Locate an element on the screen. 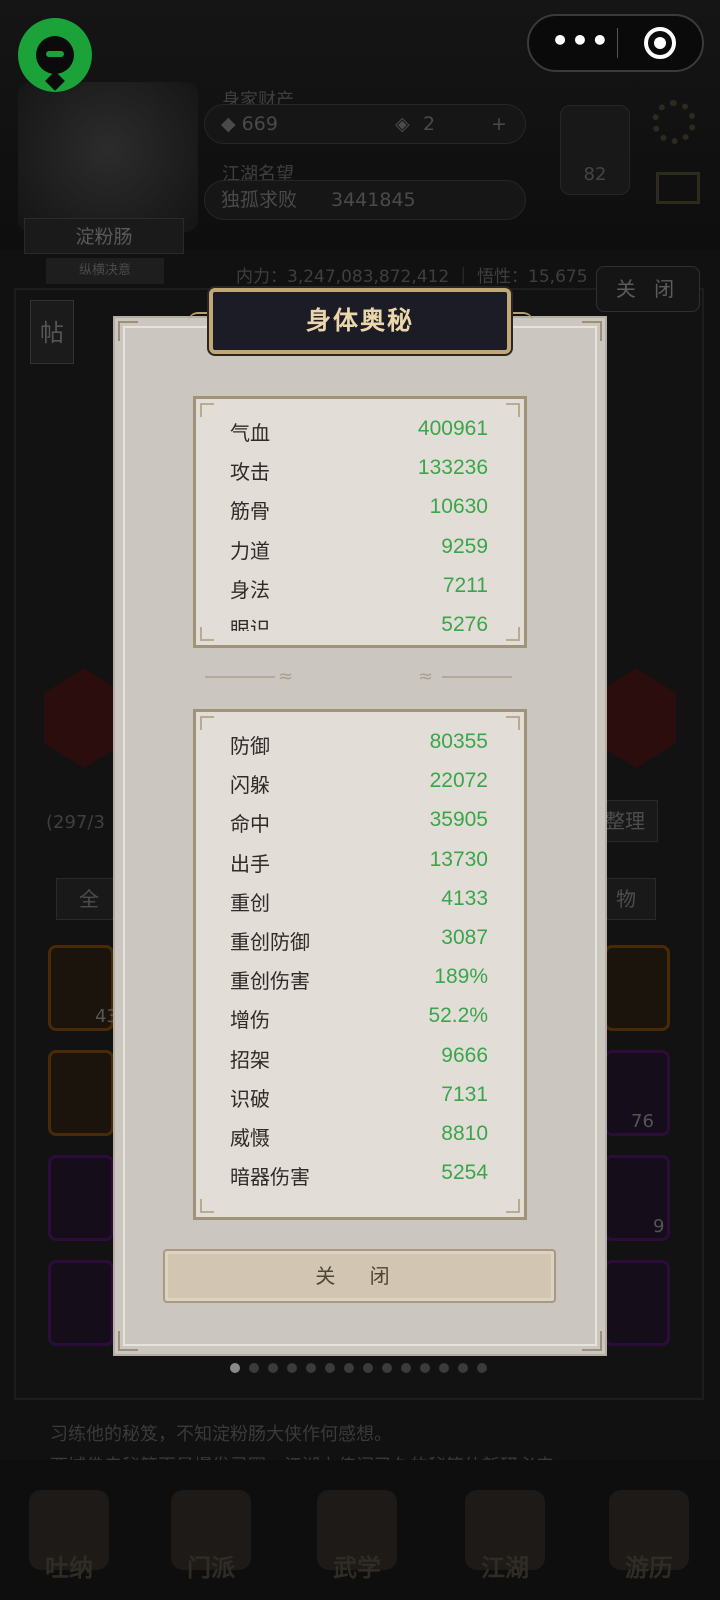 The height and width of the screenshot is (1600, 720). stat-row: 暗器伤害 5254 is located at coordinates (359, 1176).